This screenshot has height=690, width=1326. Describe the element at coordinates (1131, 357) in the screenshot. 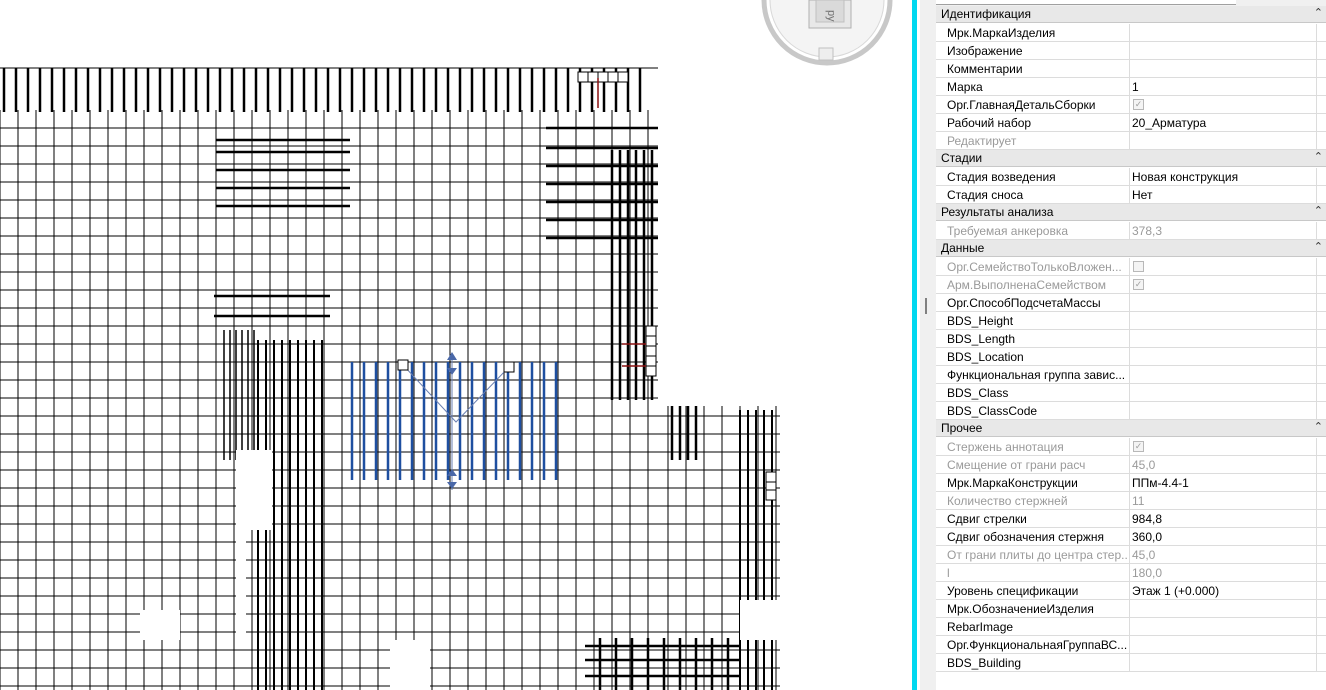

I see `property-row: BDS_Location` at that location.